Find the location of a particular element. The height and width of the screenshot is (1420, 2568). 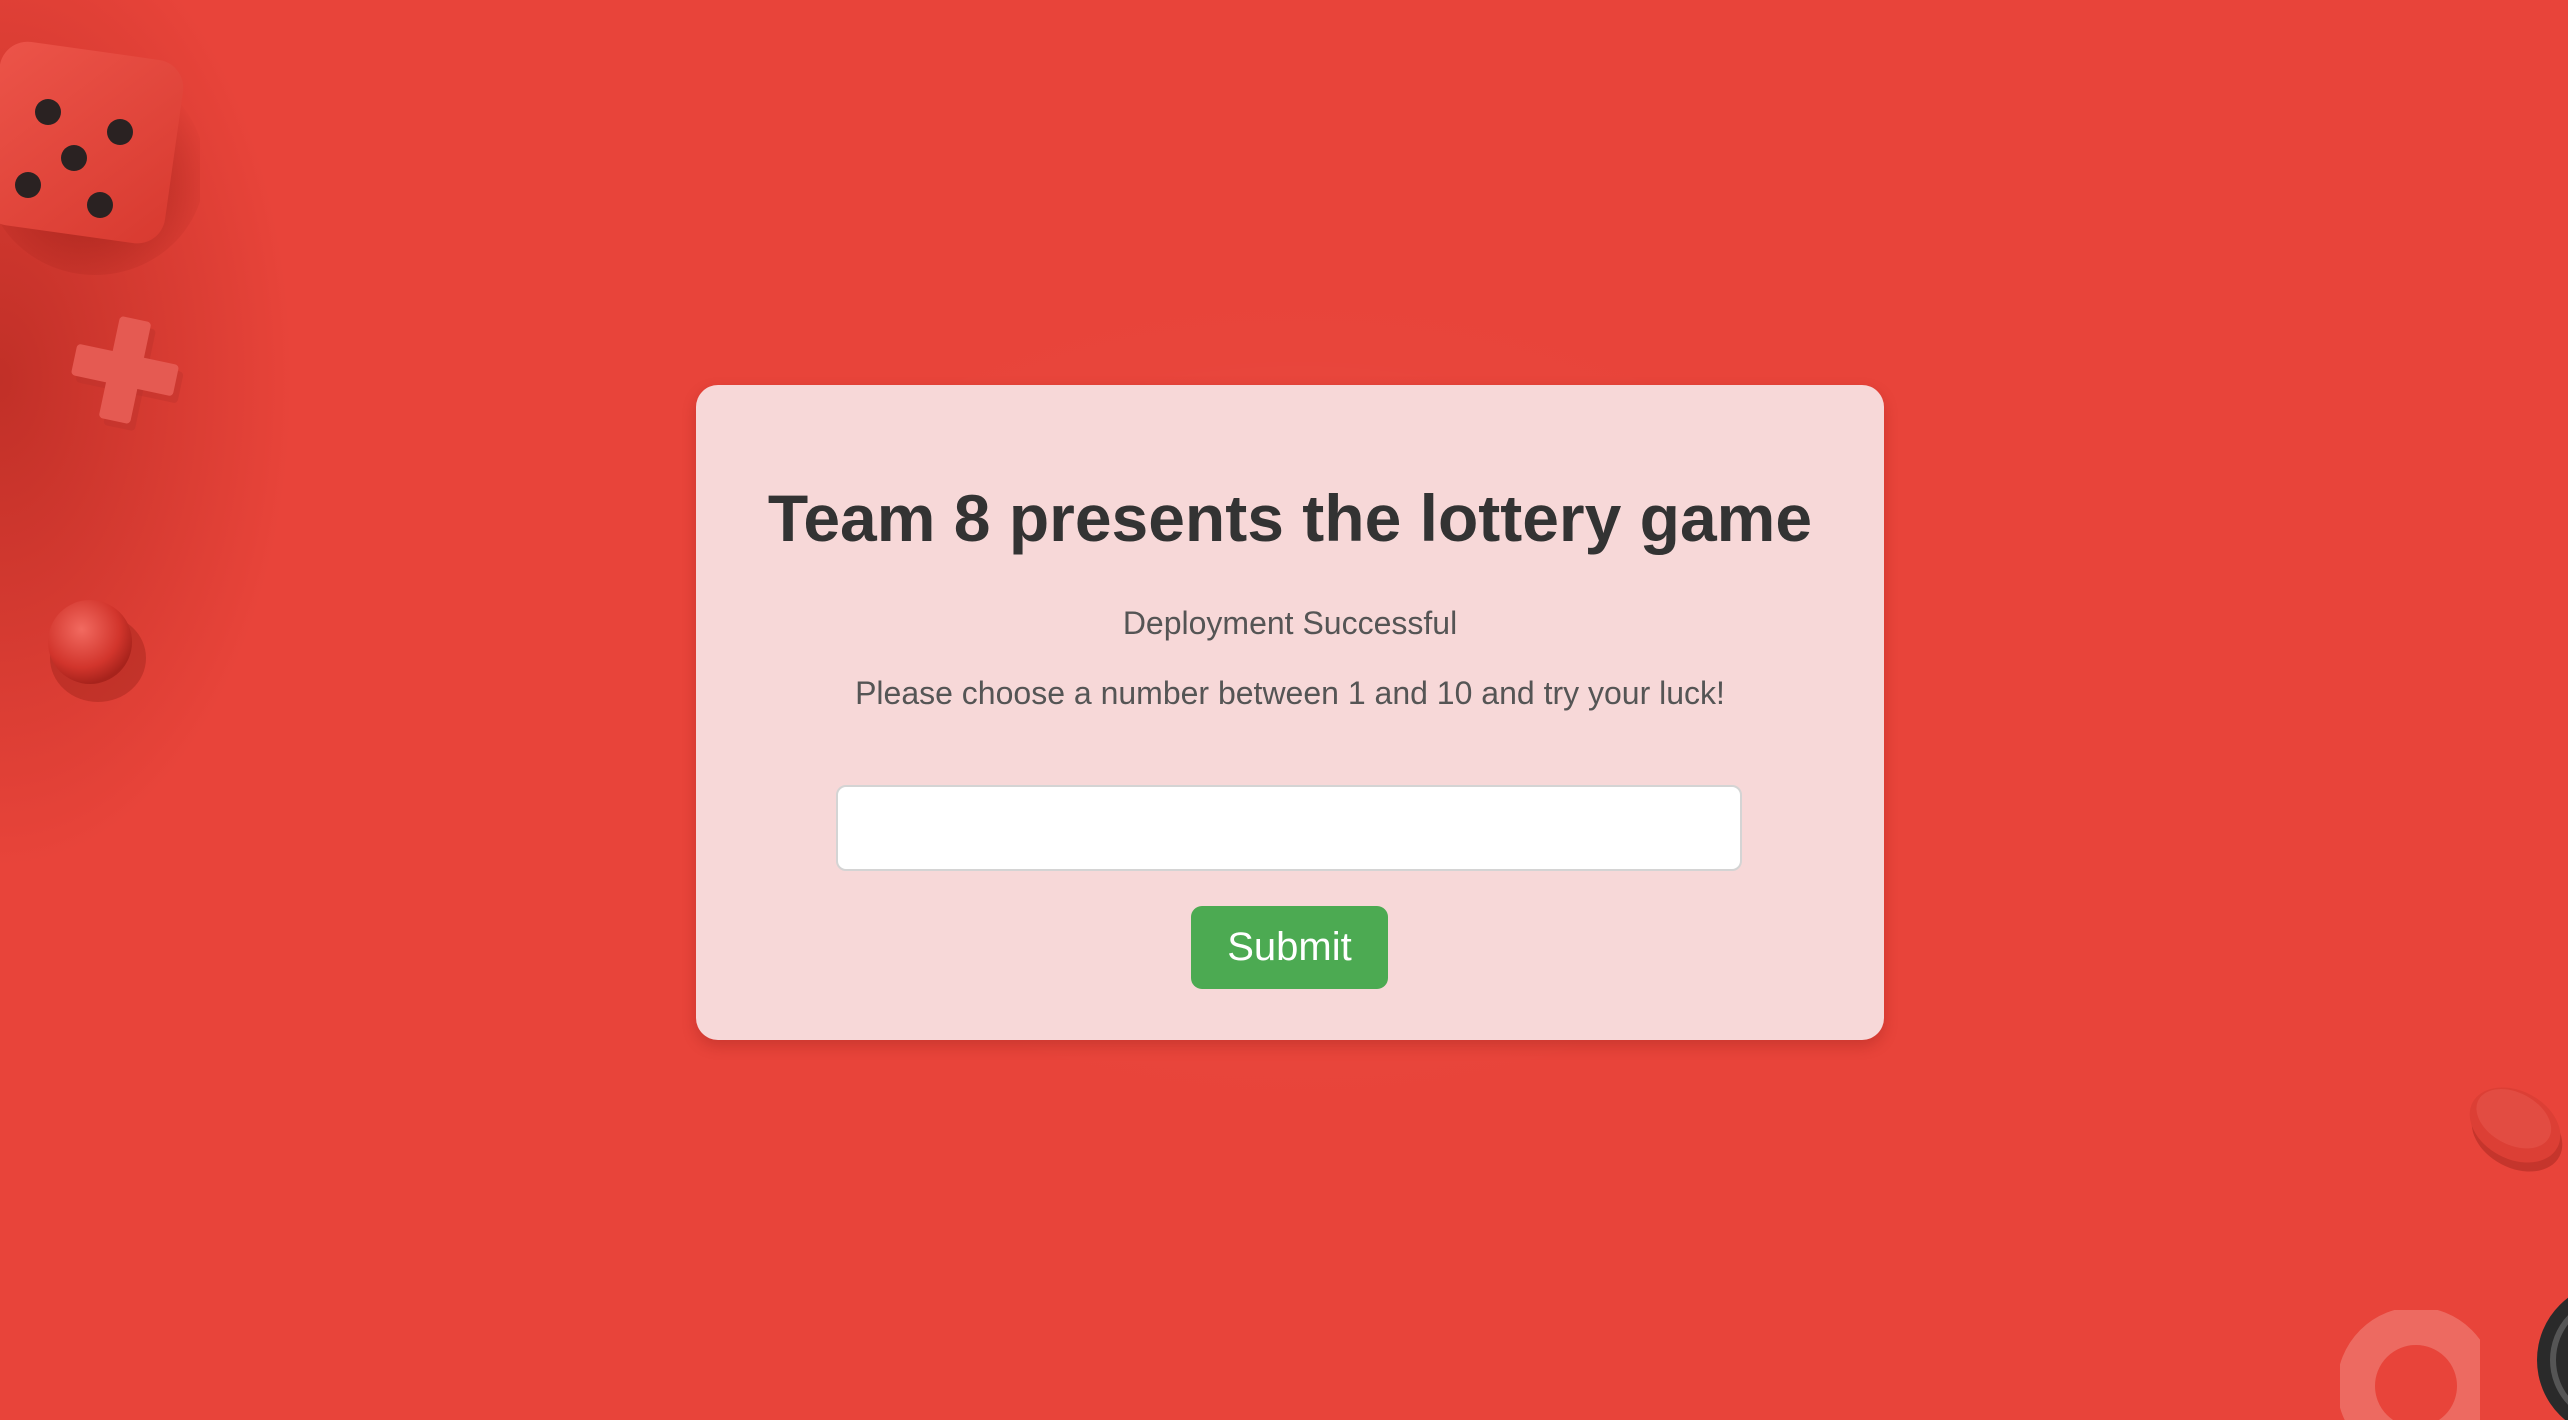

dice-icon is located at coordinates (100, 158).